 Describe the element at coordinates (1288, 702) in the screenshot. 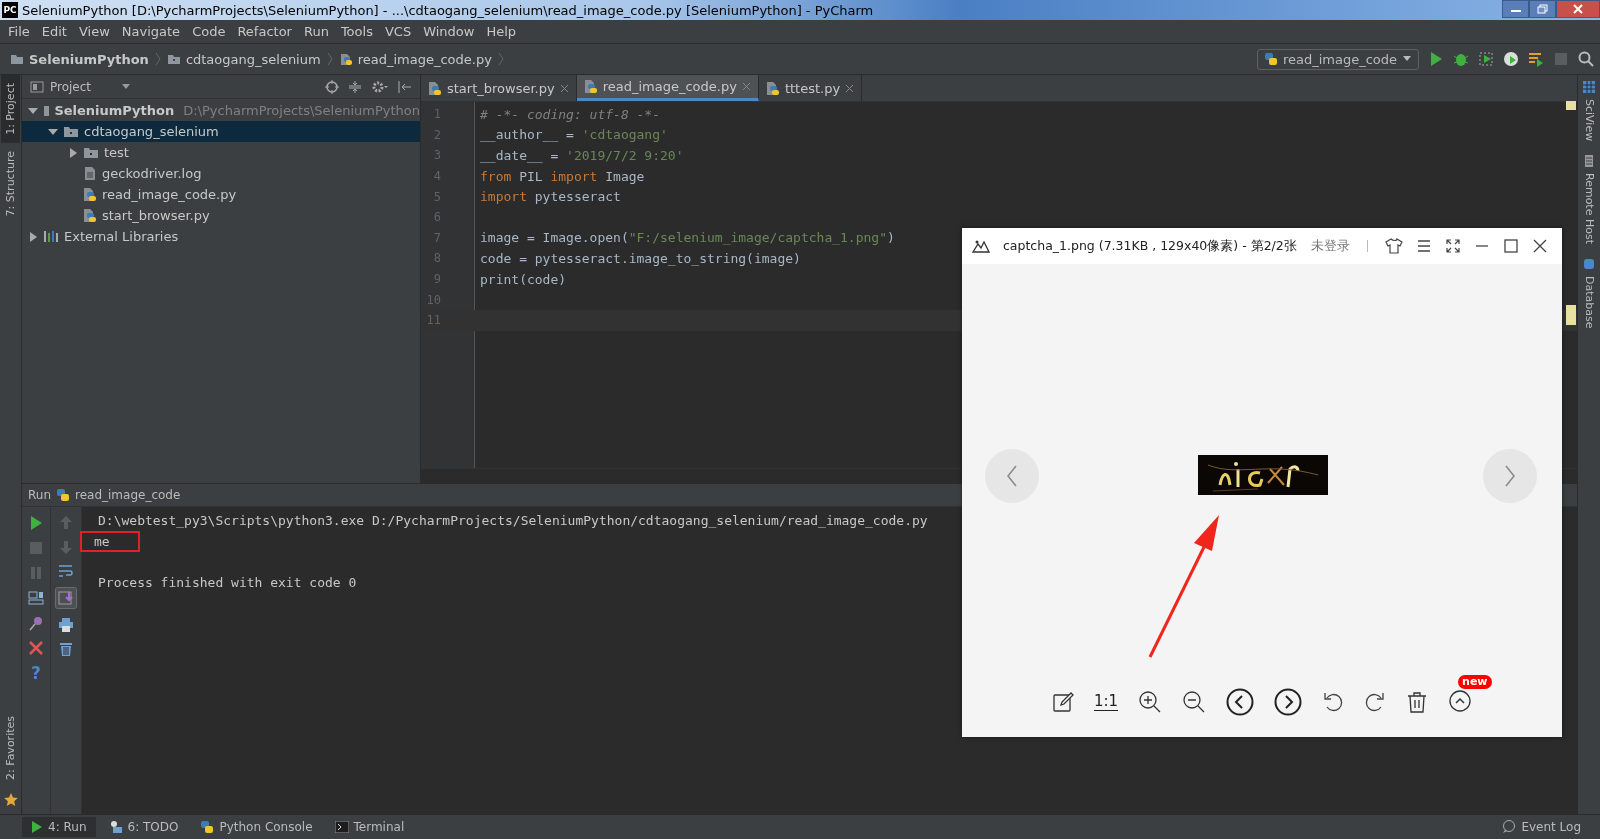

I see `next-icon` at that location.